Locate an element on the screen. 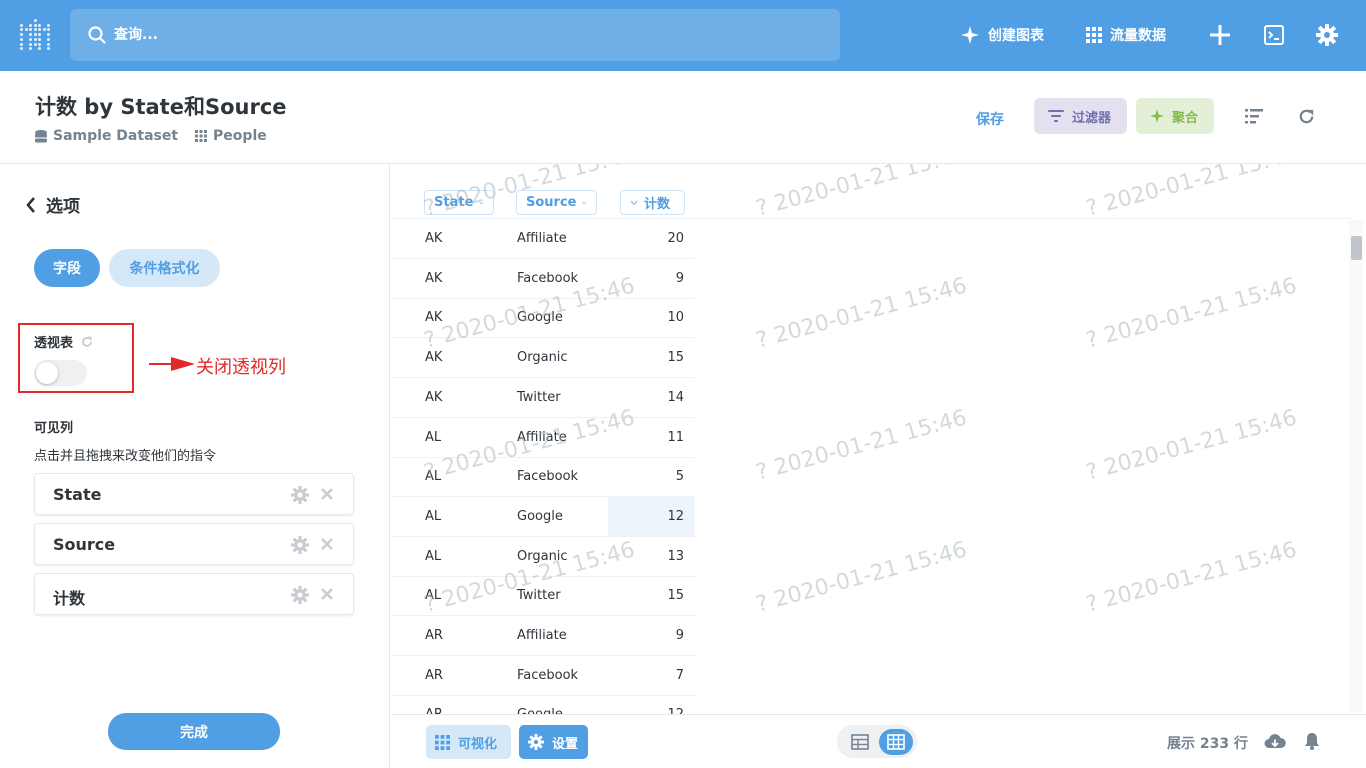  cell-count: 14 is located at coordinates (675, 397).